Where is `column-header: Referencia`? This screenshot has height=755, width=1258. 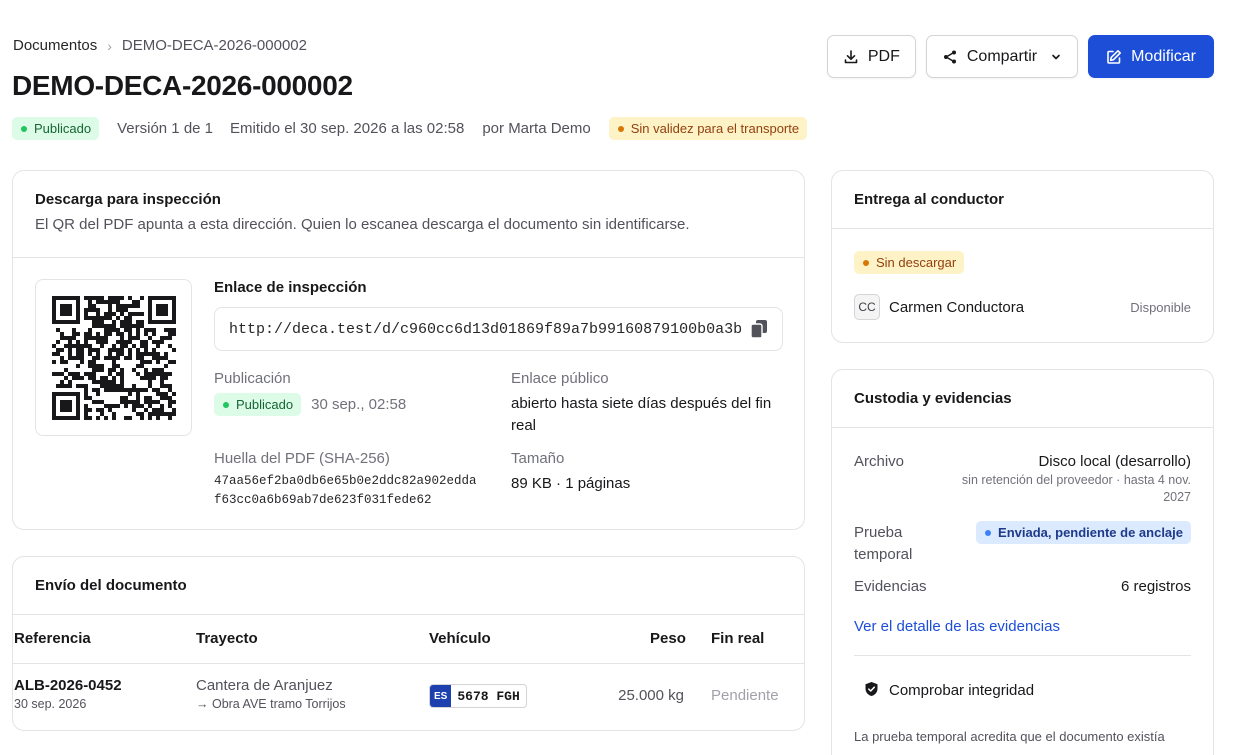 column-header: Referencia is located at coordinates (52, 638).